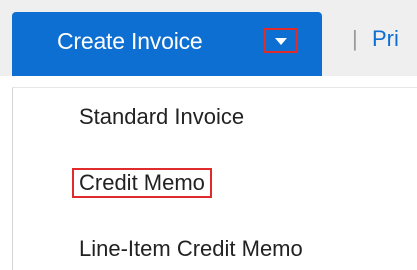  What do you see at coordinates (385, 39) in the screenshot?
I see `print-link: Pri` at bounding box center [385, 39].